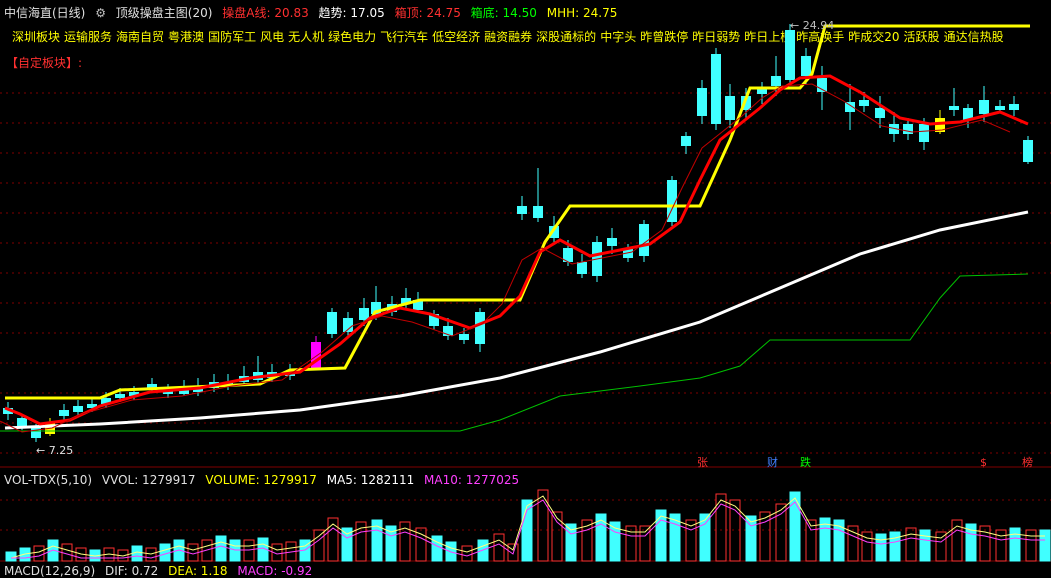 The width and height of the screenshot is (1051, 578). I want to click on ma5-value: MA5: 1282111, so click(370, 480).